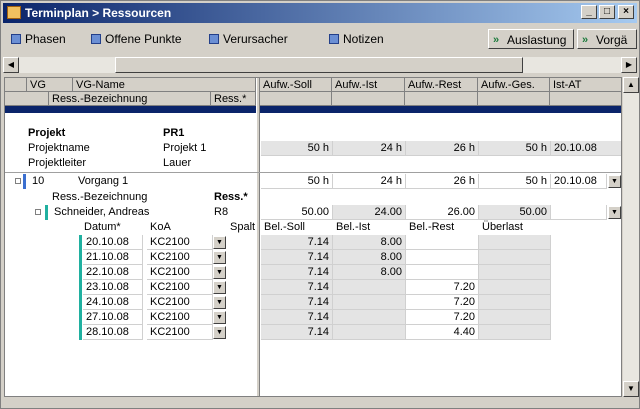 This screenshot has width=640, height=409. Describe the element at coordinates (515, 148) in the screenshot. I see `project-aufw-ges: 50 h` at that location.